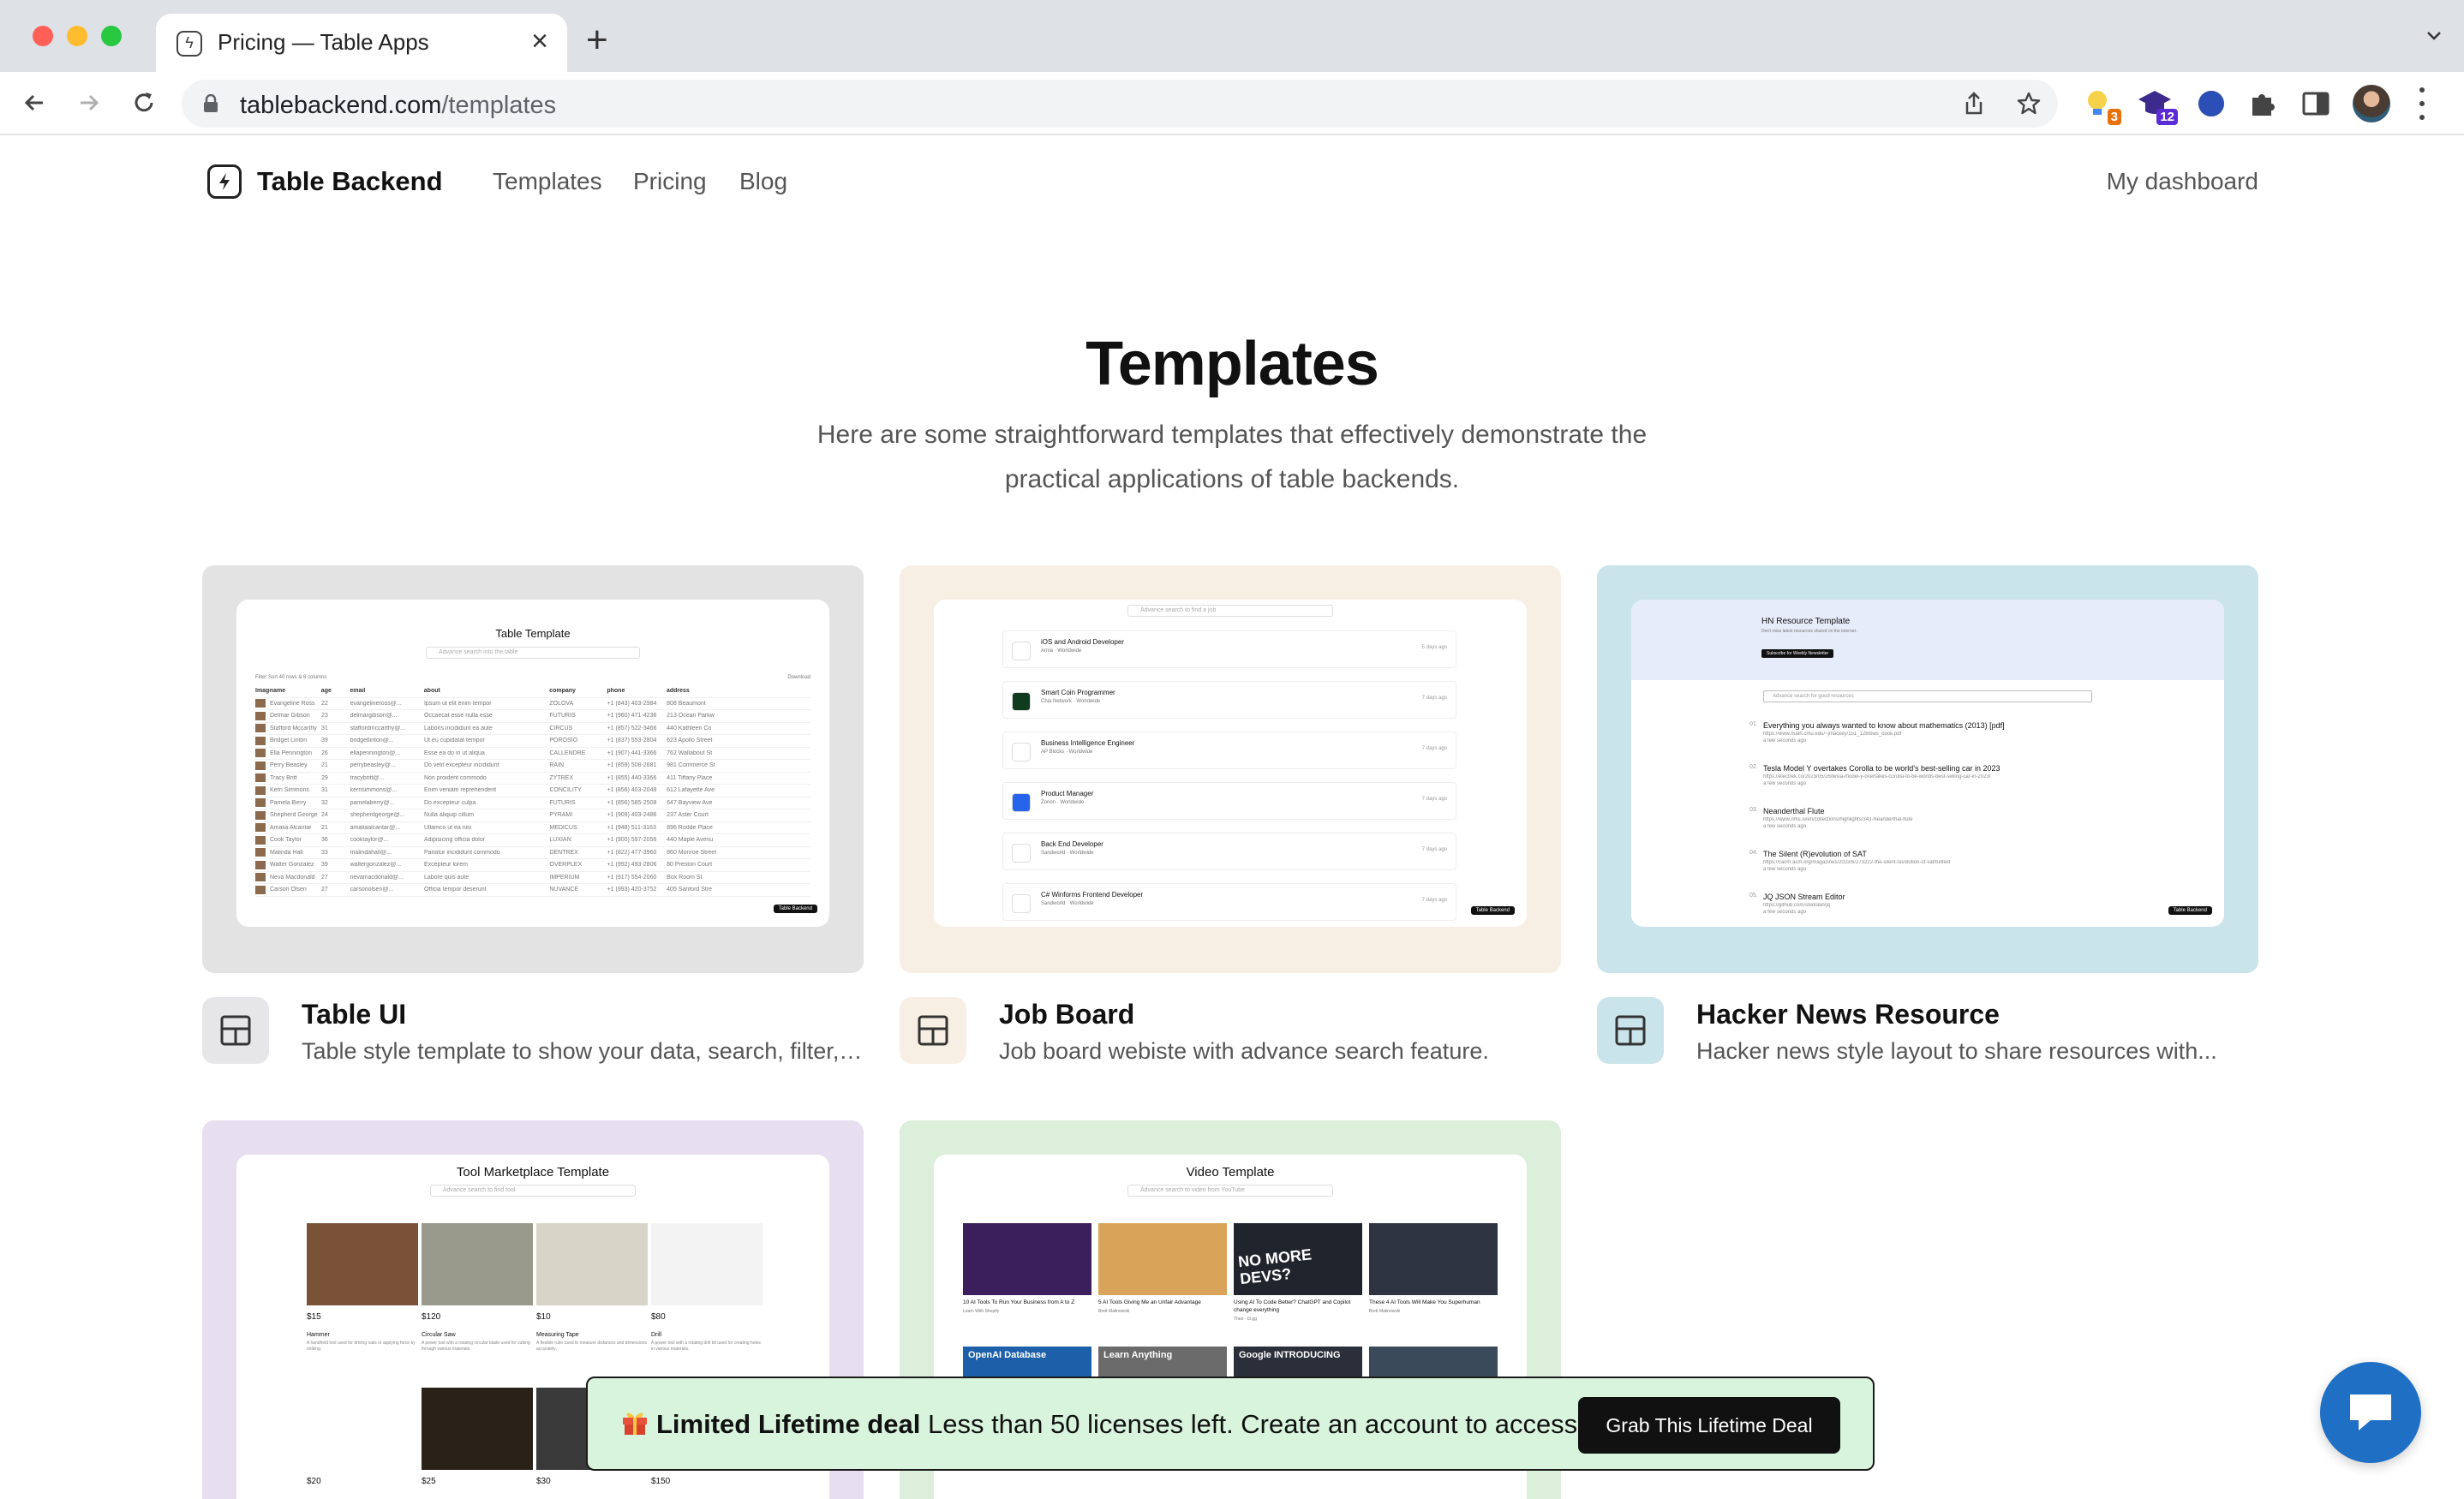 The width and height of the screenshot is (2464, 1499). What do you see at coordinates (691, 716) in the screenshot?
I see `preview-cell: 213 Ocean Parkw` at bounding box center [691, 716].